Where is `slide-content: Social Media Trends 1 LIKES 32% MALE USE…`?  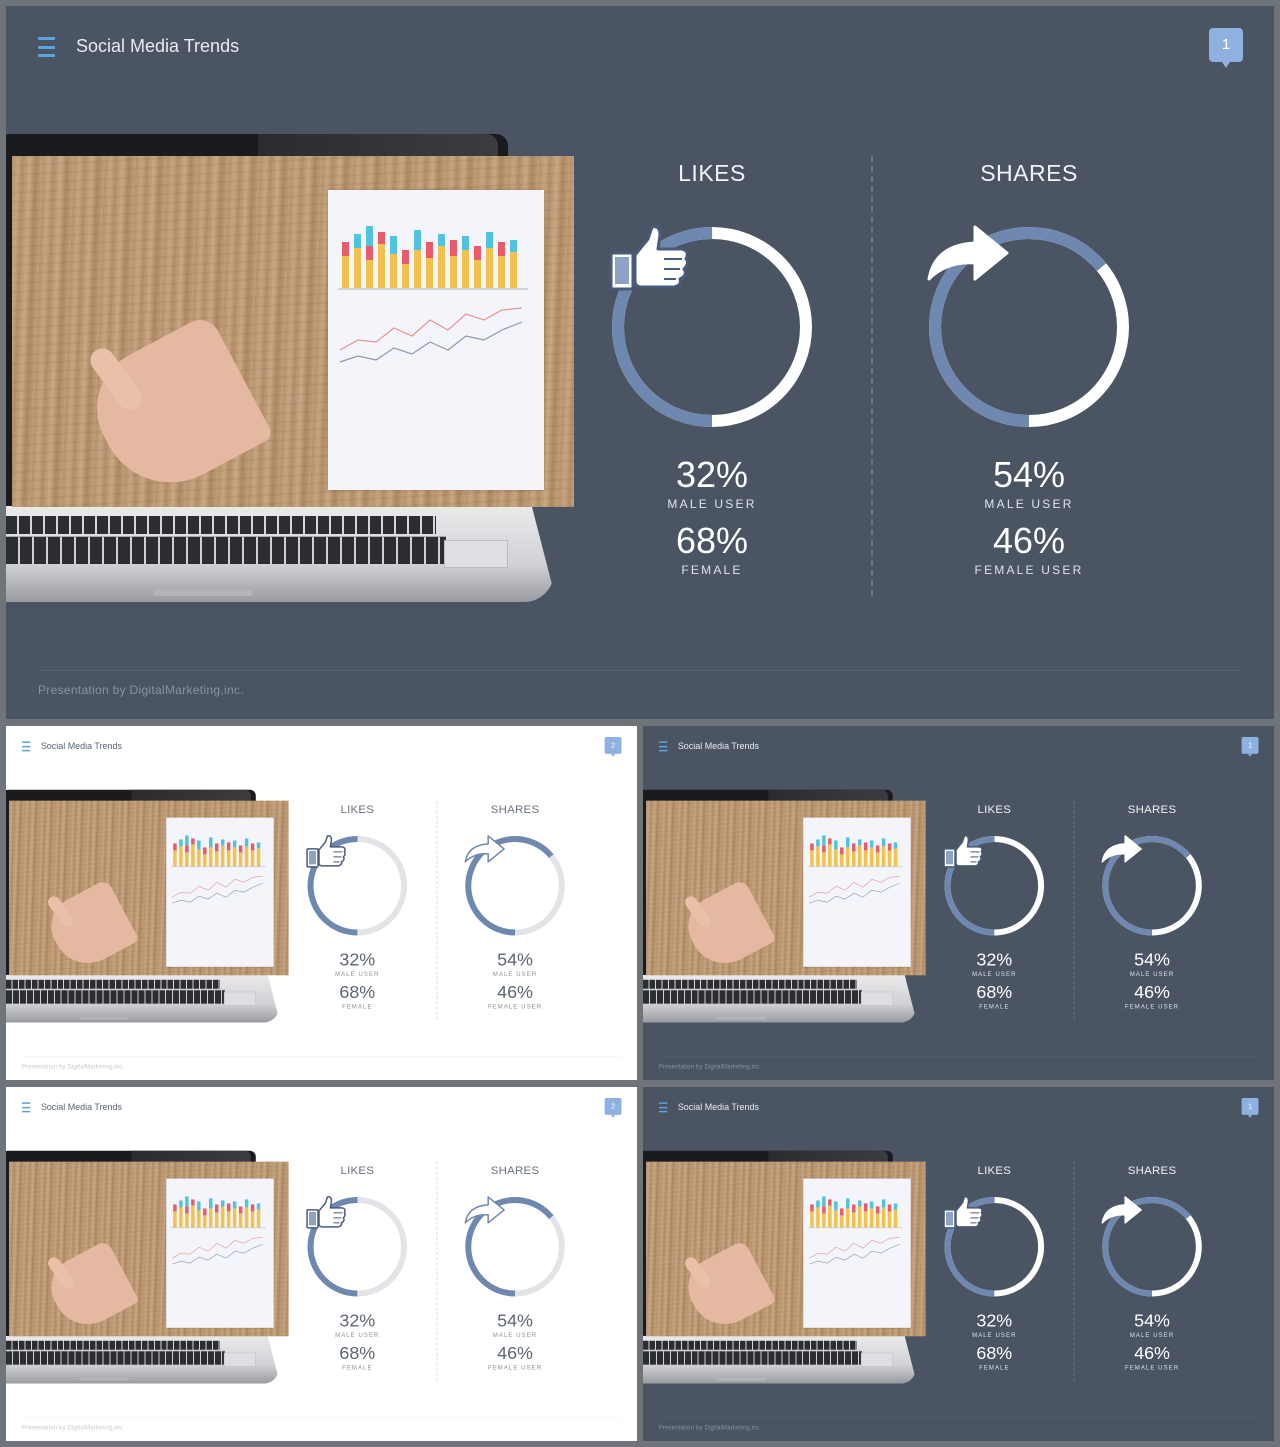 slide-content: Social Media Trends 1 LIKES 32% MALE USE… is located at coordinates (958, 903).